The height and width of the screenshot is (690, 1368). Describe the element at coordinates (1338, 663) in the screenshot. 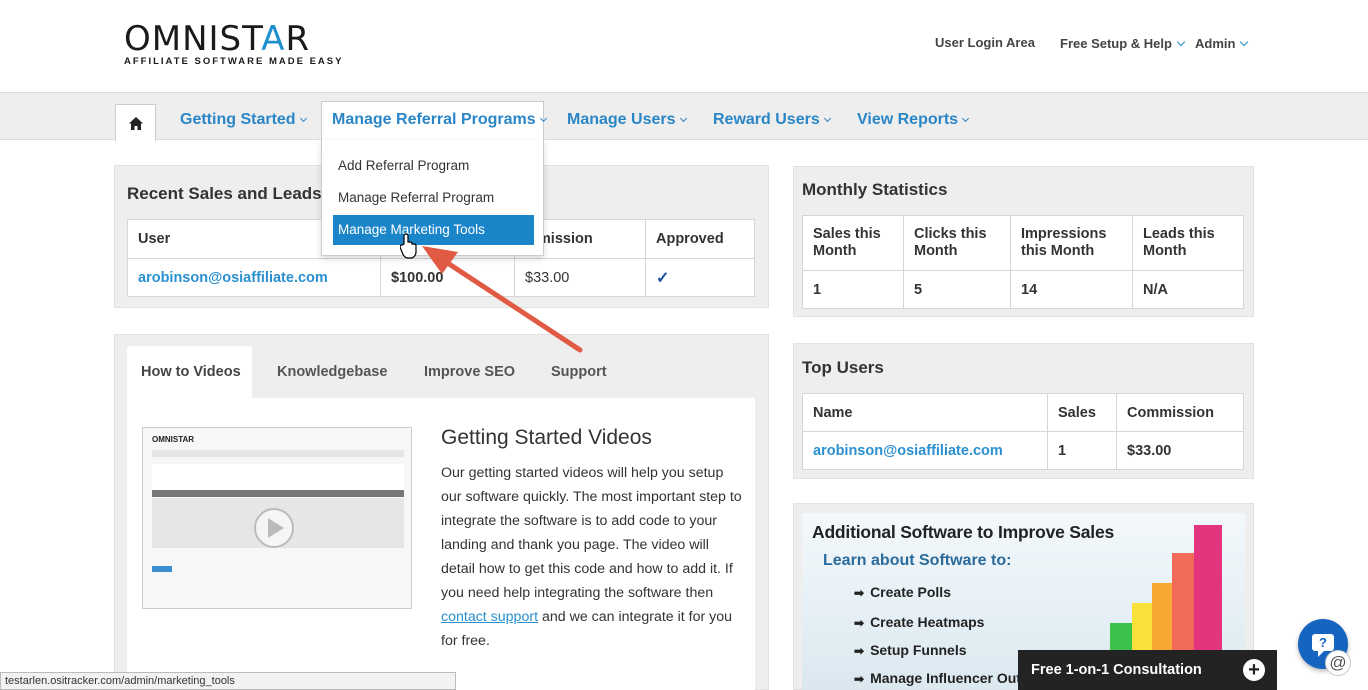

I see `chat-at-icon: @` at that location.